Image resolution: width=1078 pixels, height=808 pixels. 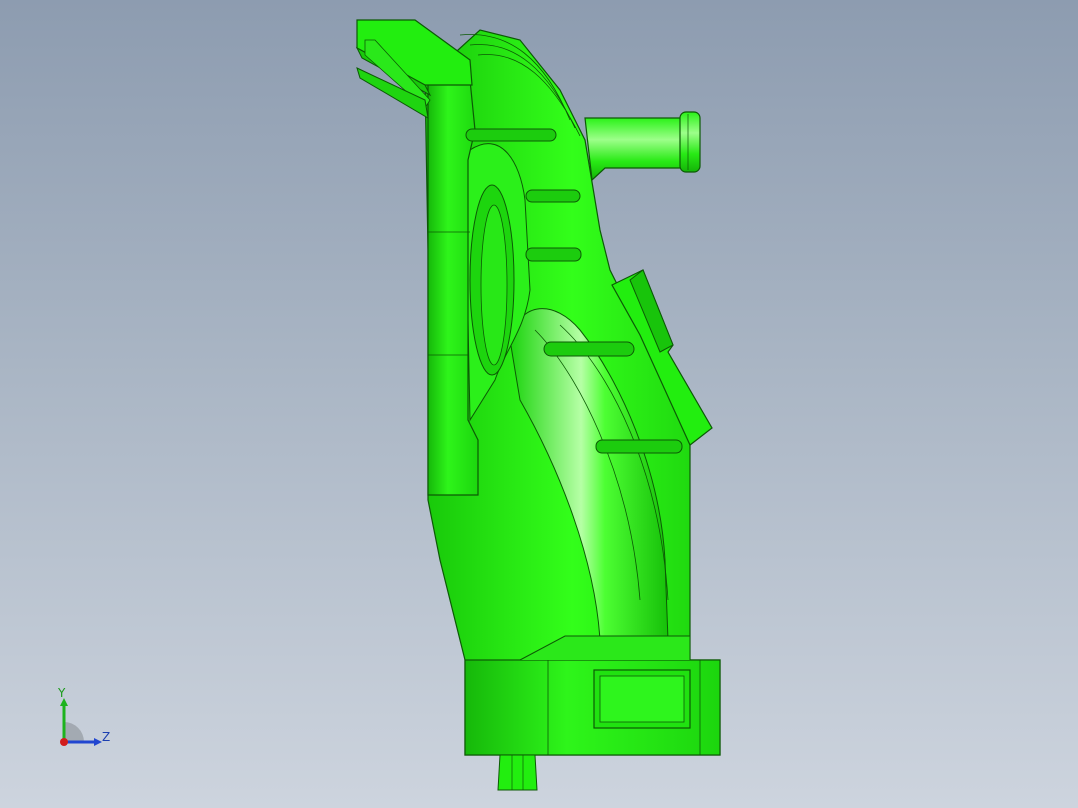 What do you see at coordinates (62, 693) in the screenshot?
I see `triad-y-label: Y` at bounding box center [62, 693].